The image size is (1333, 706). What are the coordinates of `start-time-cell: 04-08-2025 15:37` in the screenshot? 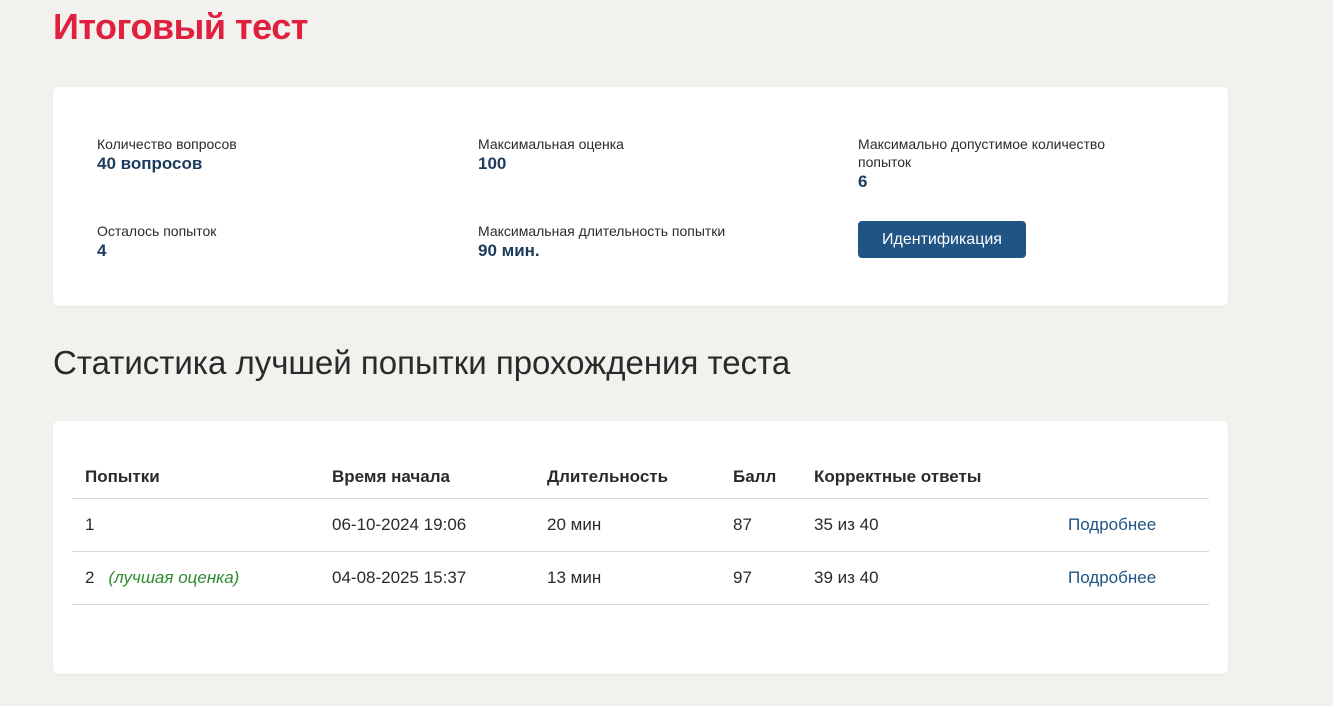 It's located at (426, 578).